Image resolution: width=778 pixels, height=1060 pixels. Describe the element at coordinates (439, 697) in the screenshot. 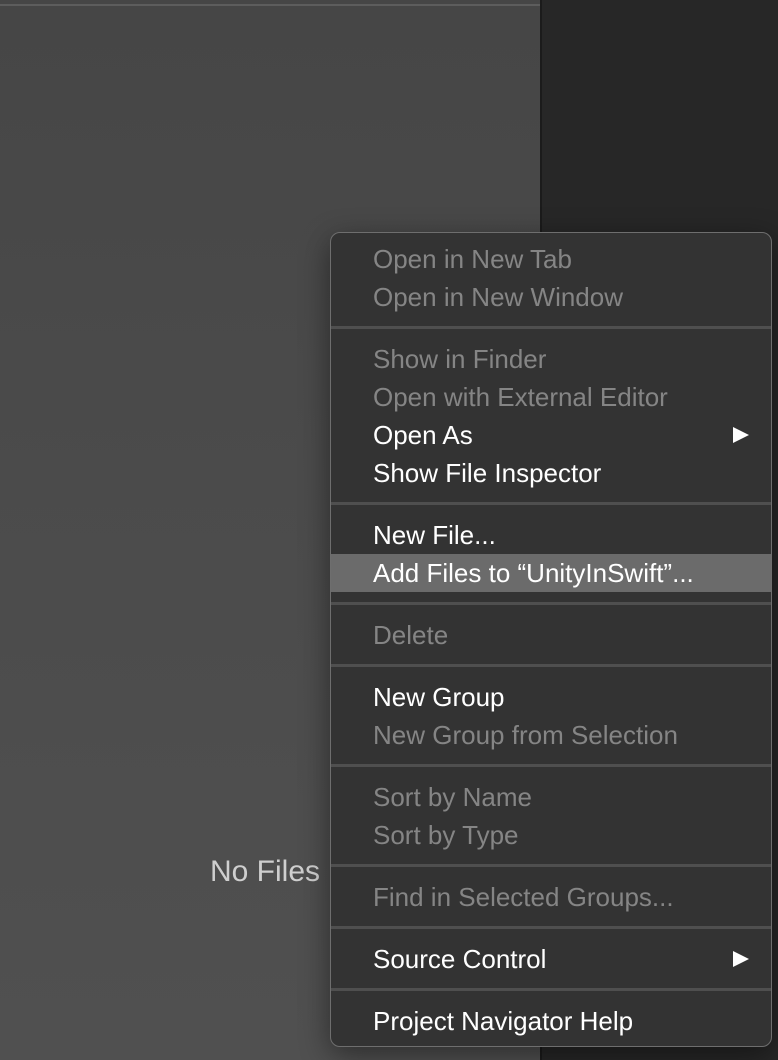

I see `menu-item-label: New Group` at that location.